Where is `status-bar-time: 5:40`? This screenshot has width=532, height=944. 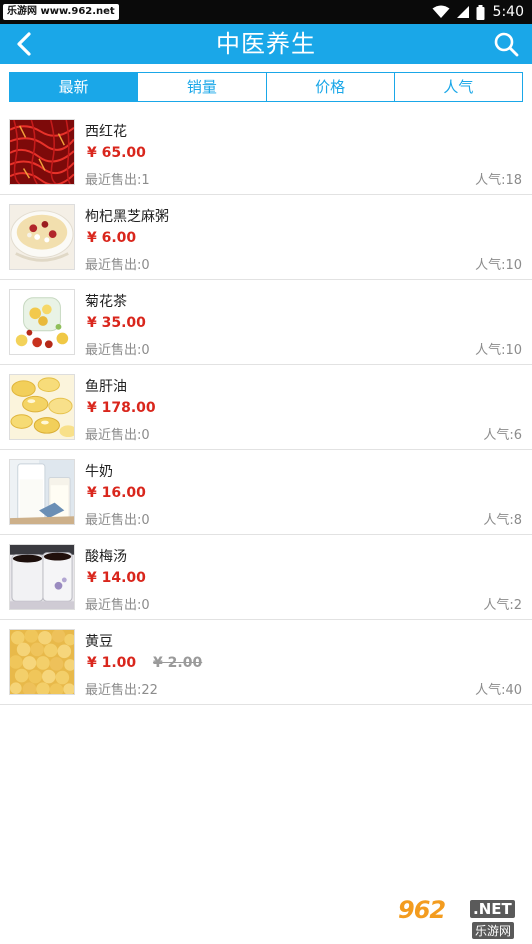 status-bar-time: 5:40 is located at coordinates (508, 12).